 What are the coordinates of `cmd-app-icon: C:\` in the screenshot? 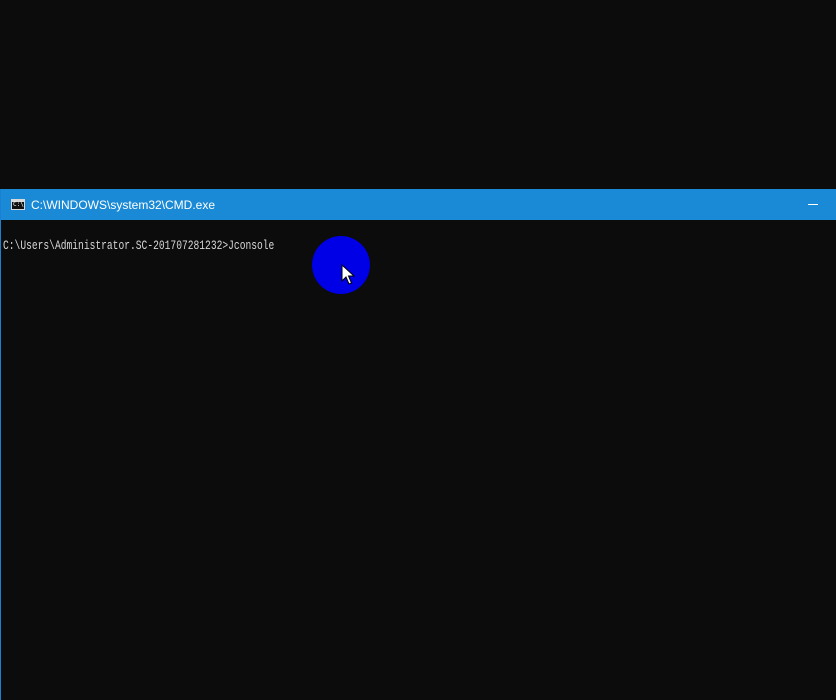 It's located at (18, 204).